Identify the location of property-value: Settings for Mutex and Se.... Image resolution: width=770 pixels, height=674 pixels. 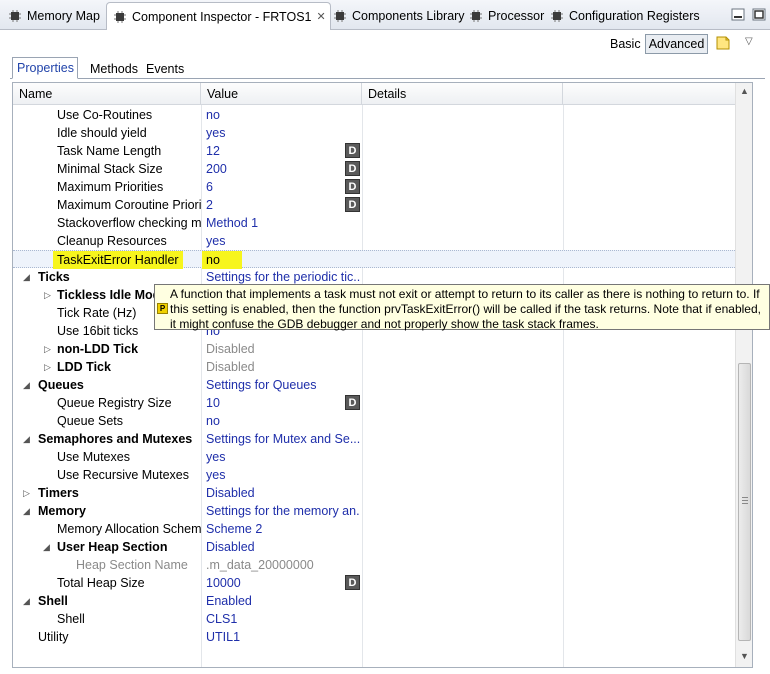
(283, 439).